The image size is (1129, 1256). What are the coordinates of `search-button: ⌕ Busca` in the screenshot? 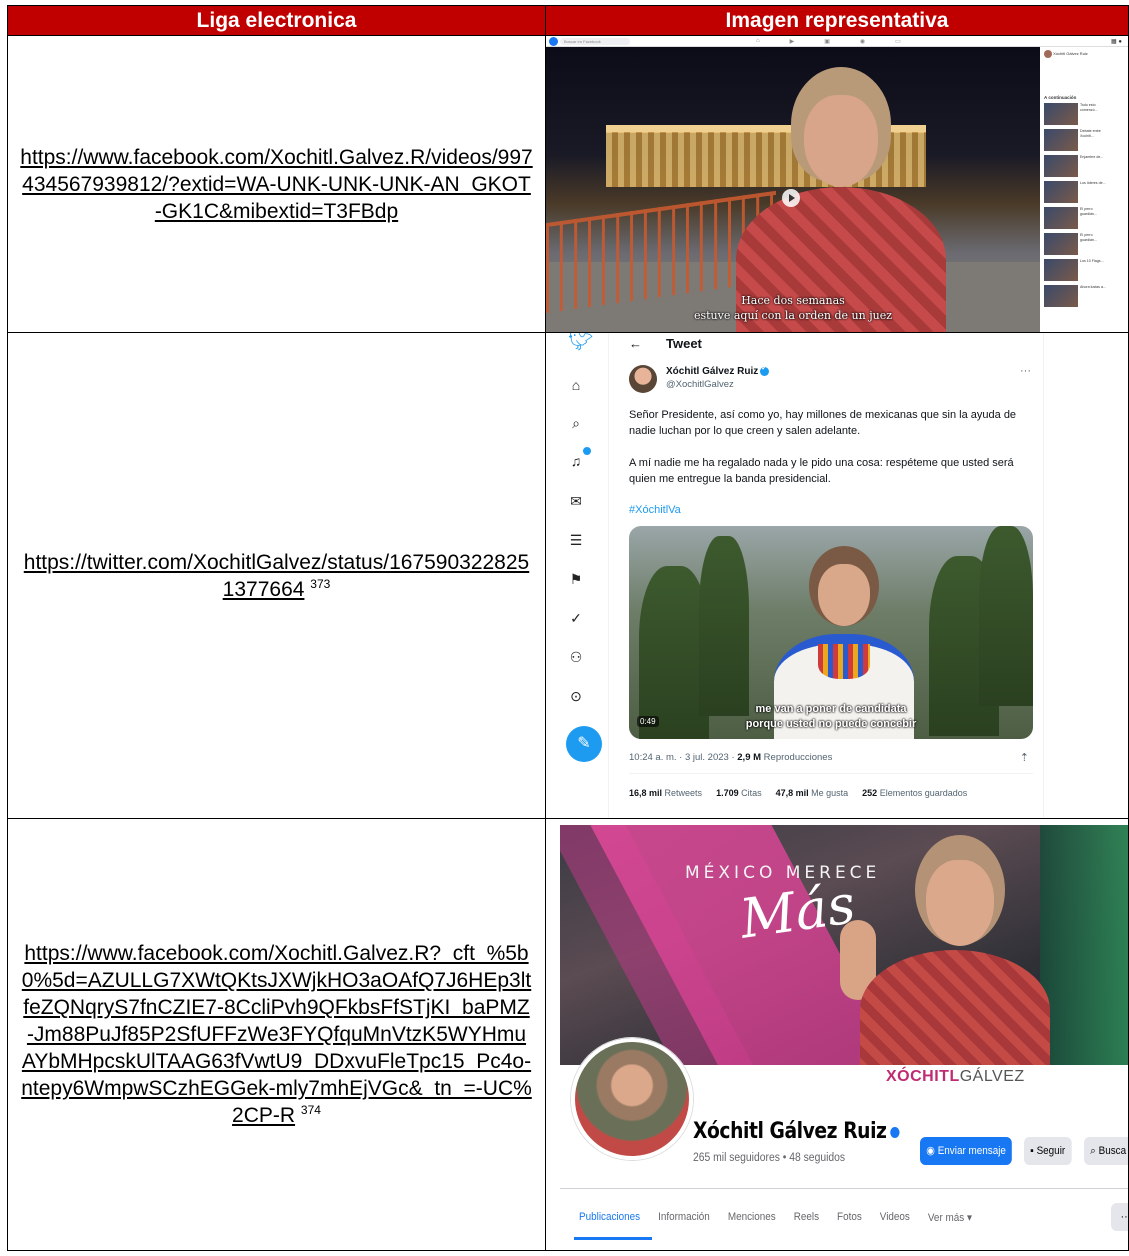 It's located at (1106, 1151).